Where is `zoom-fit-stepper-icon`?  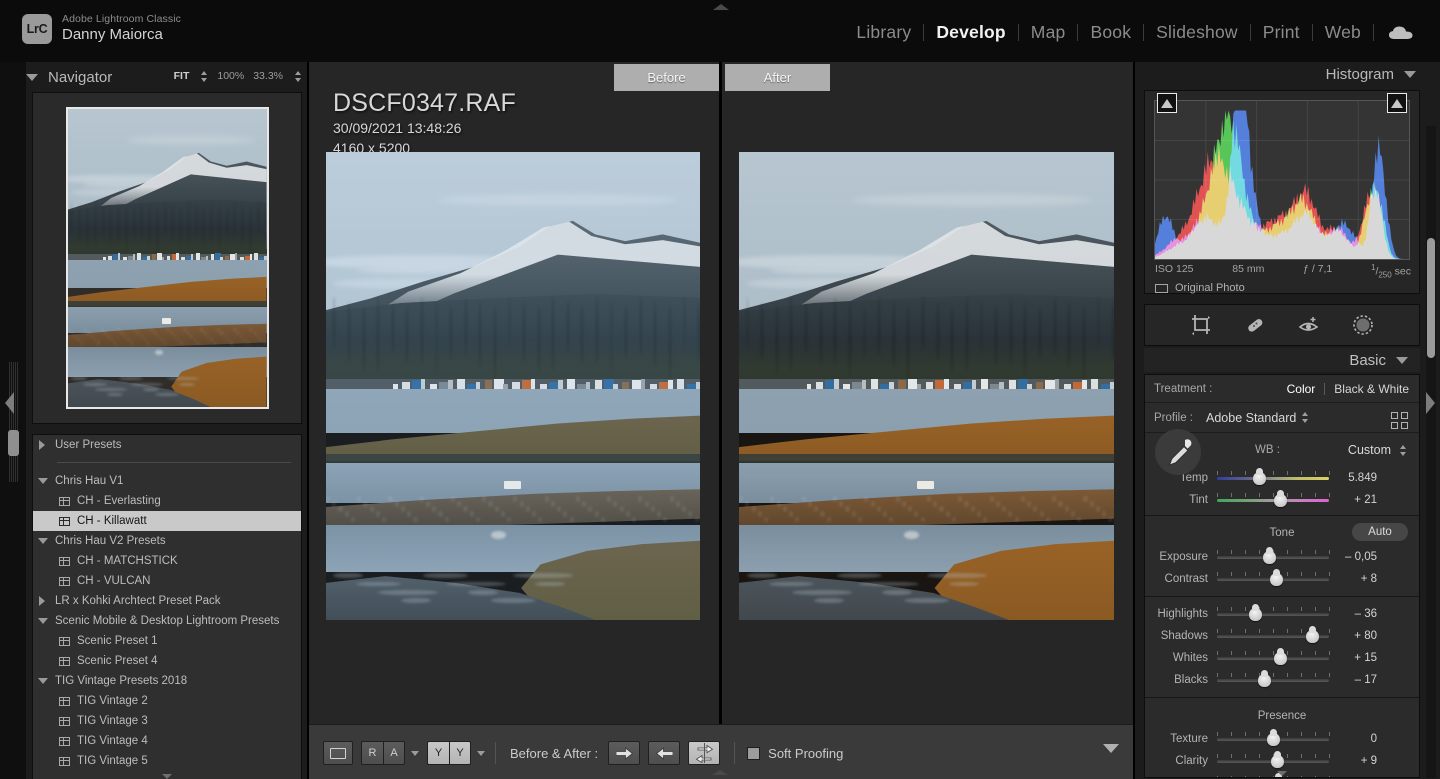 zoom-fit-stepper-icon is located at coordinates (204, 76).